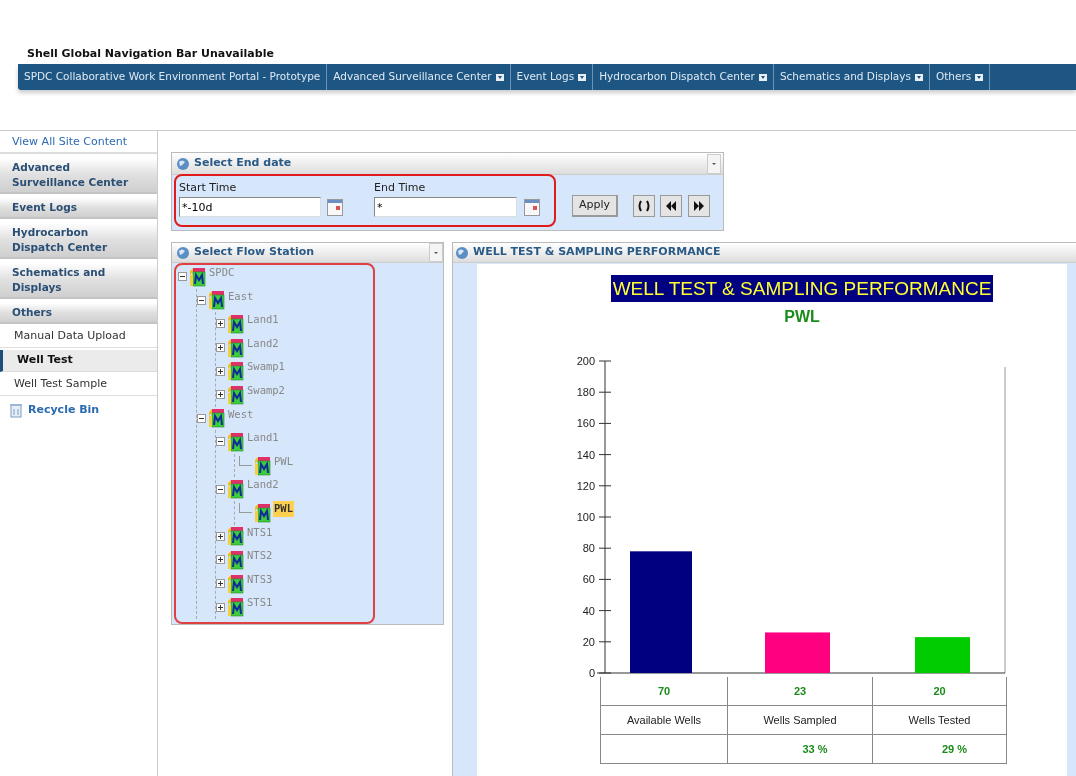  I want to click on tick-label: 160, so click(585, 423).